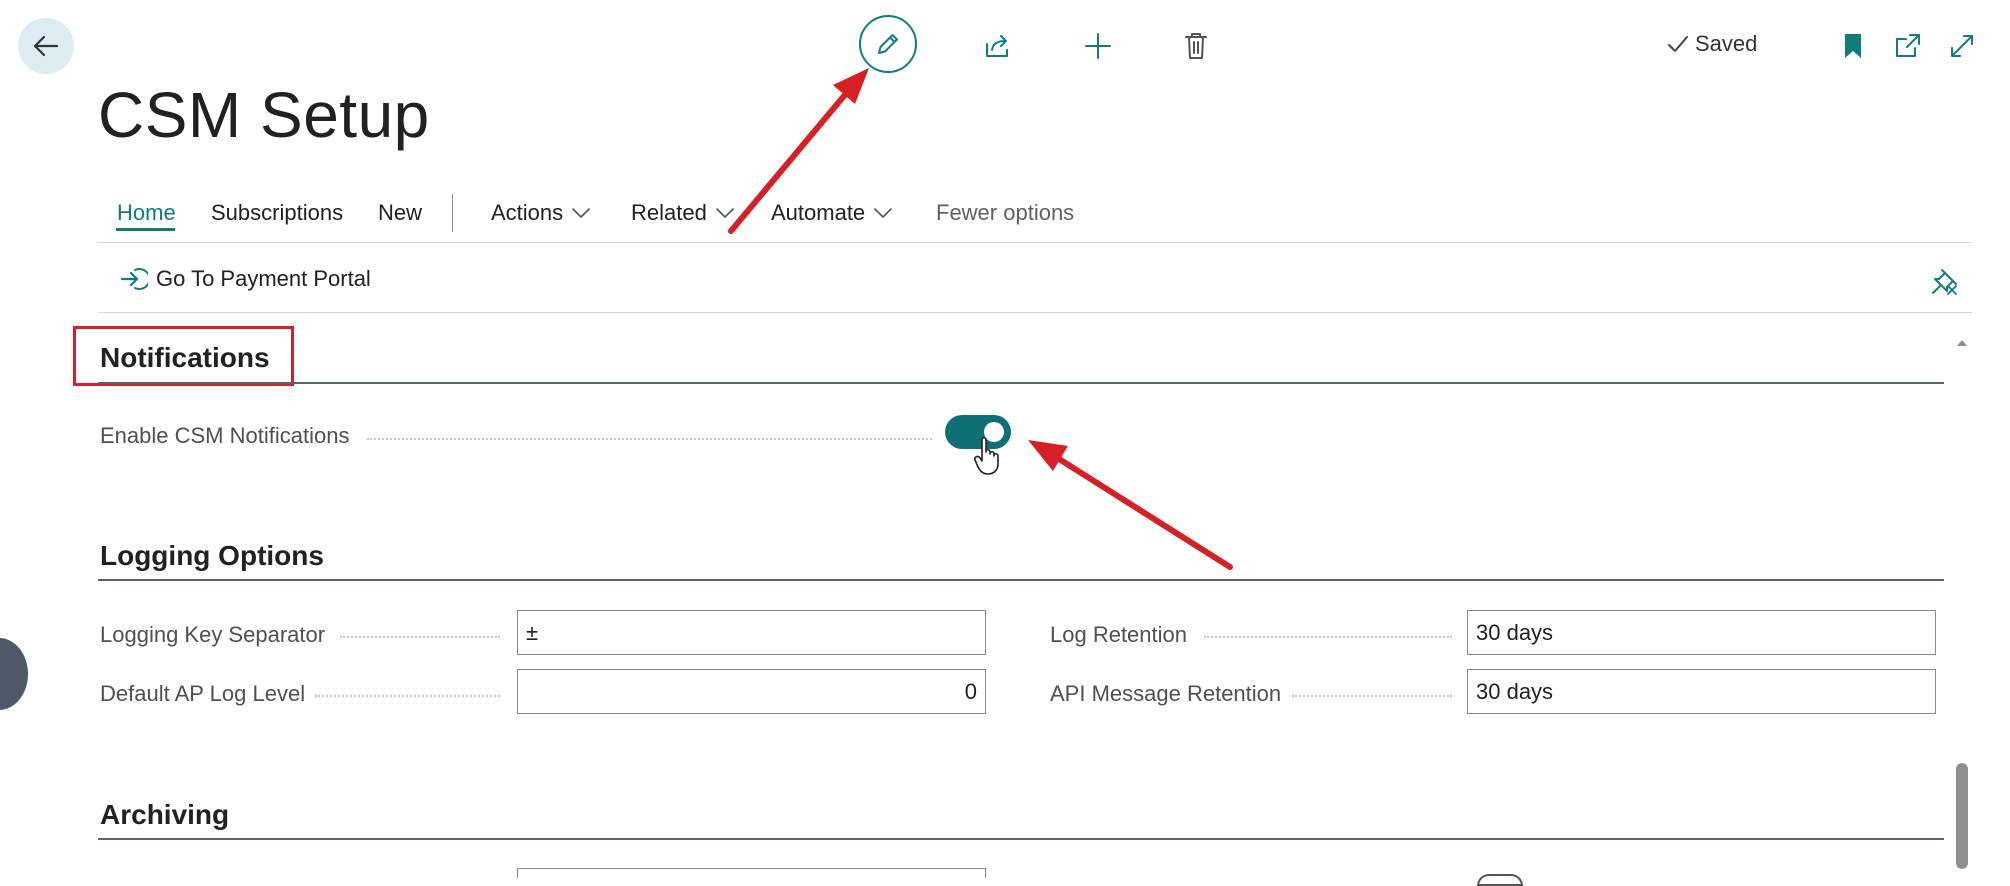 The width and height of the screenshot is (2010, 886). I want to click on api-message-retention-input: 30 days, so click(1701, 691).